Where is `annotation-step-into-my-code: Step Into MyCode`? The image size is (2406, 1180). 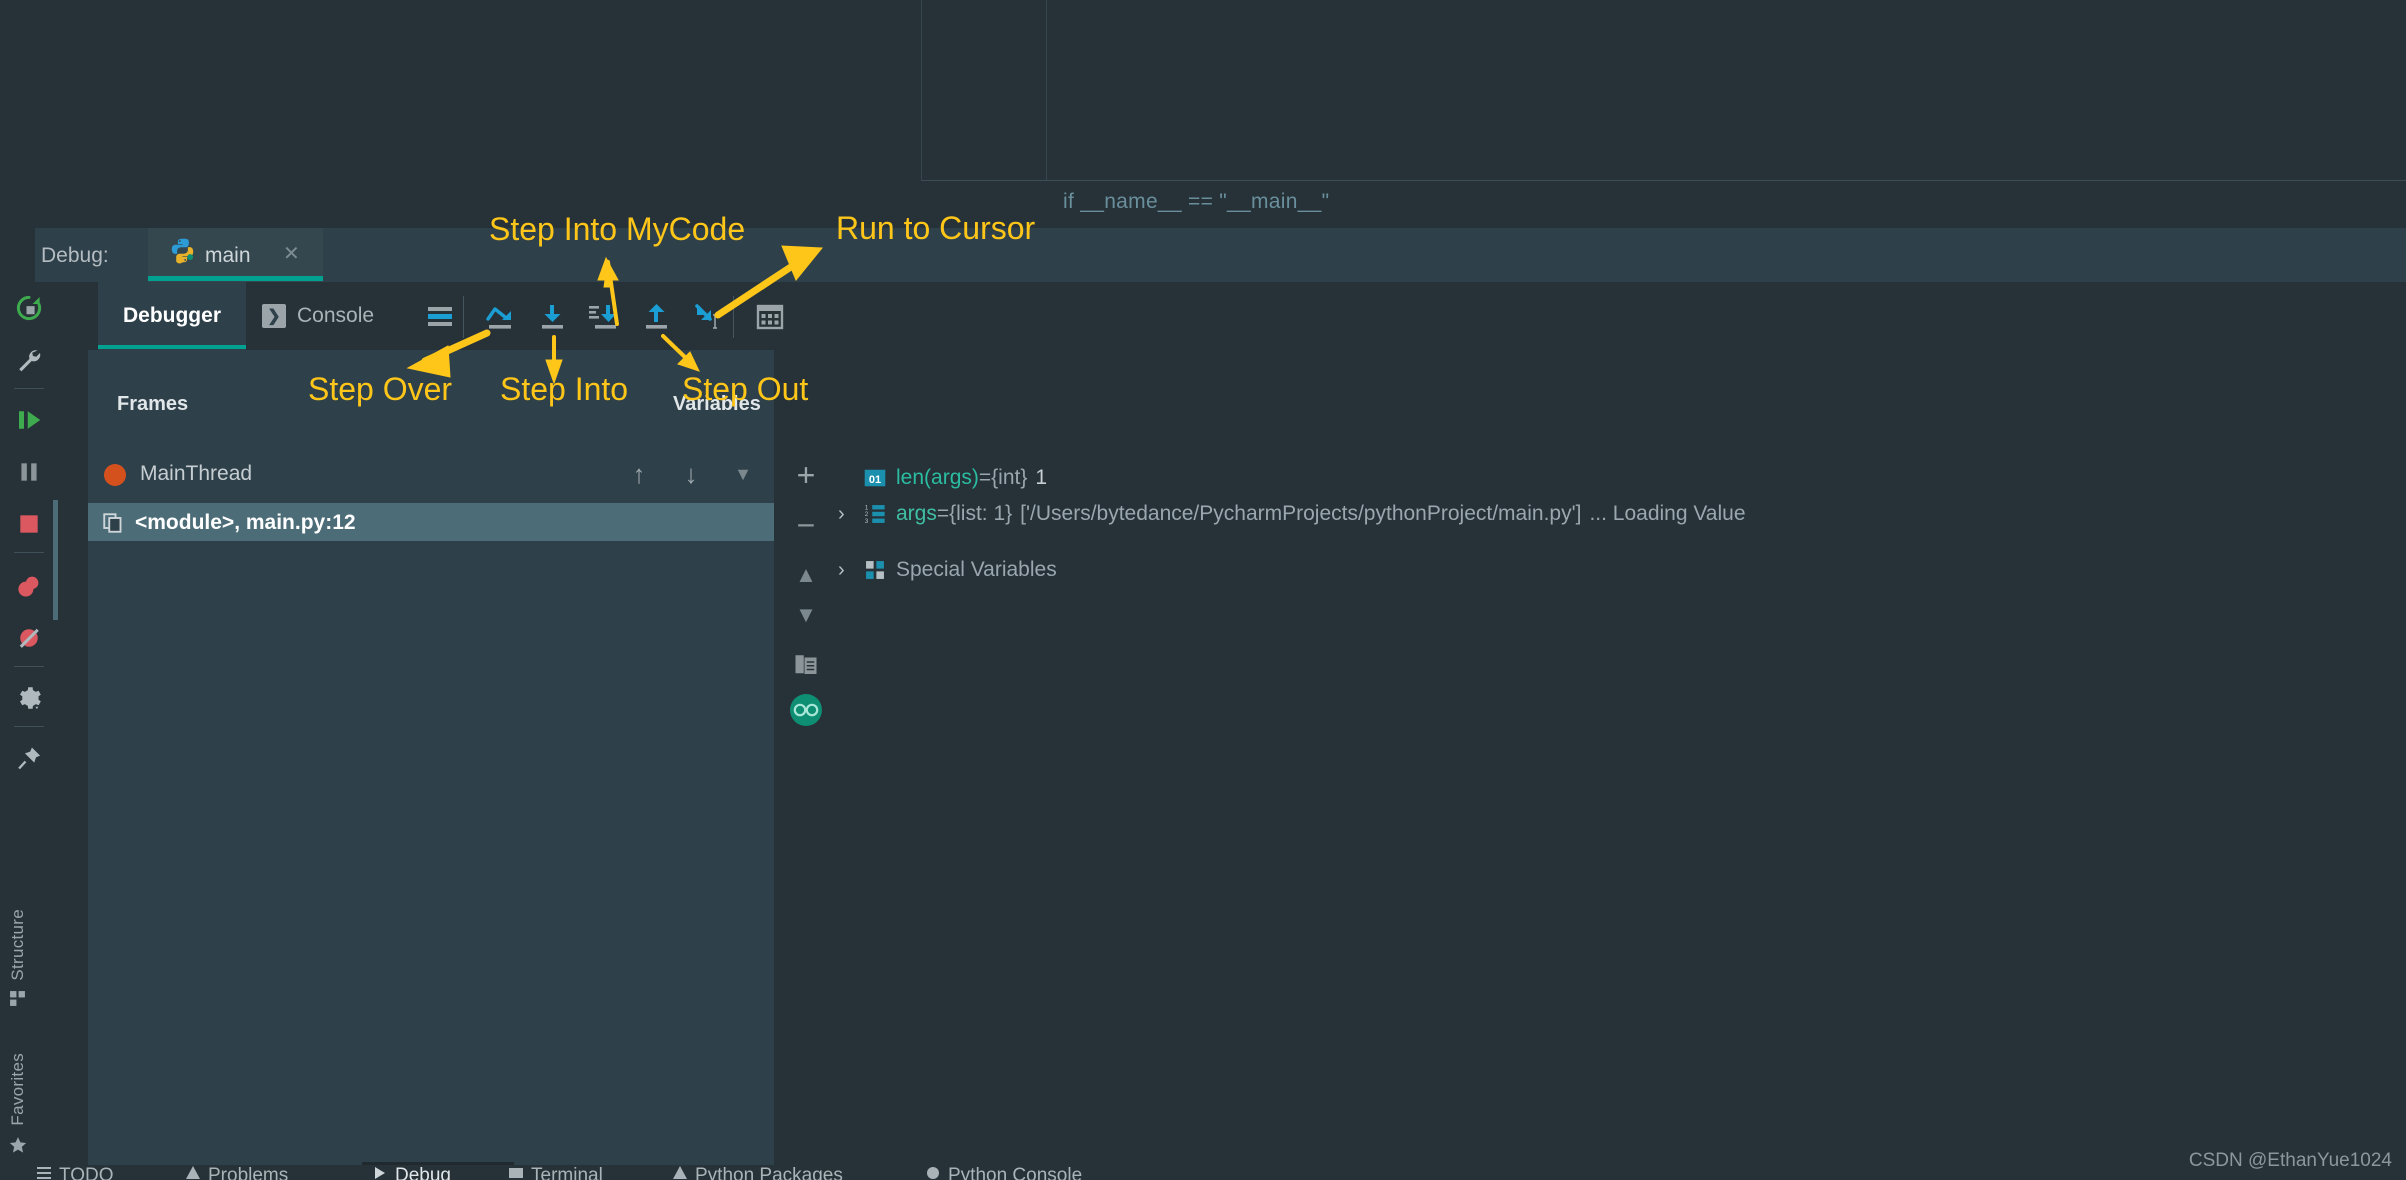
annotation-step-into-my-code: Step Into MyCode is located at coordinates (617, 229).